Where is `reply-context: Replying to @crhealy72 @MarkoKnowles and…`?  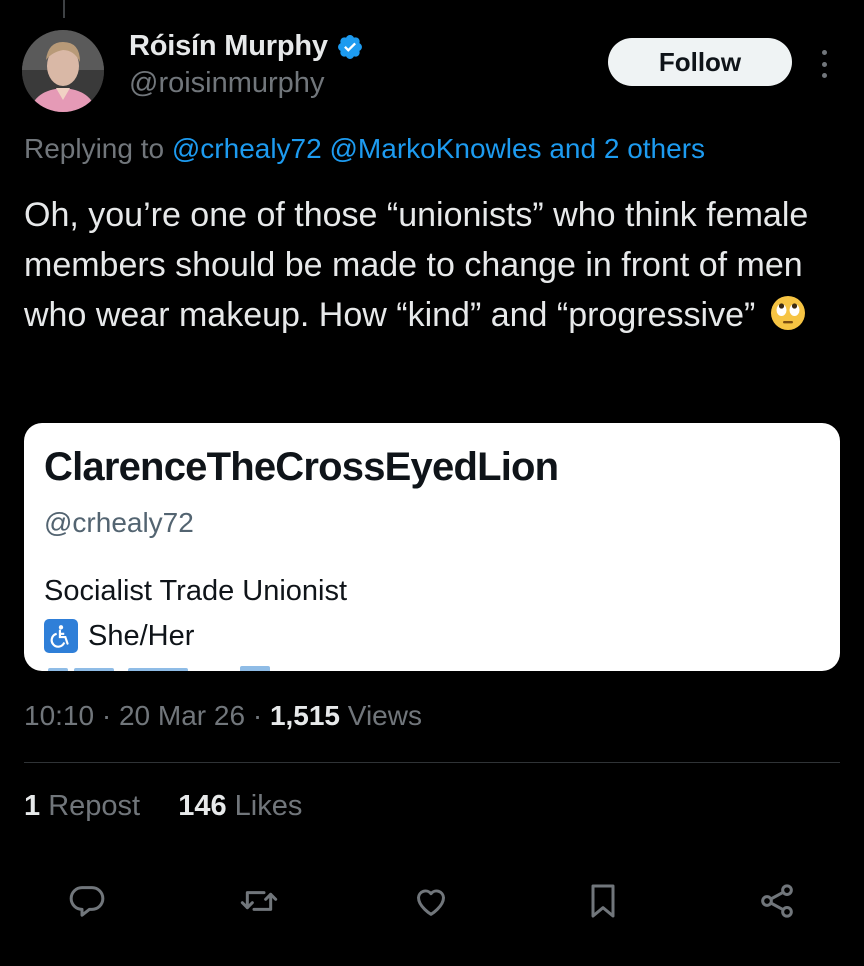 reply-context: Replying to @crhealy72 @MarkoKnowles and… is located at coordinates (364, 149).